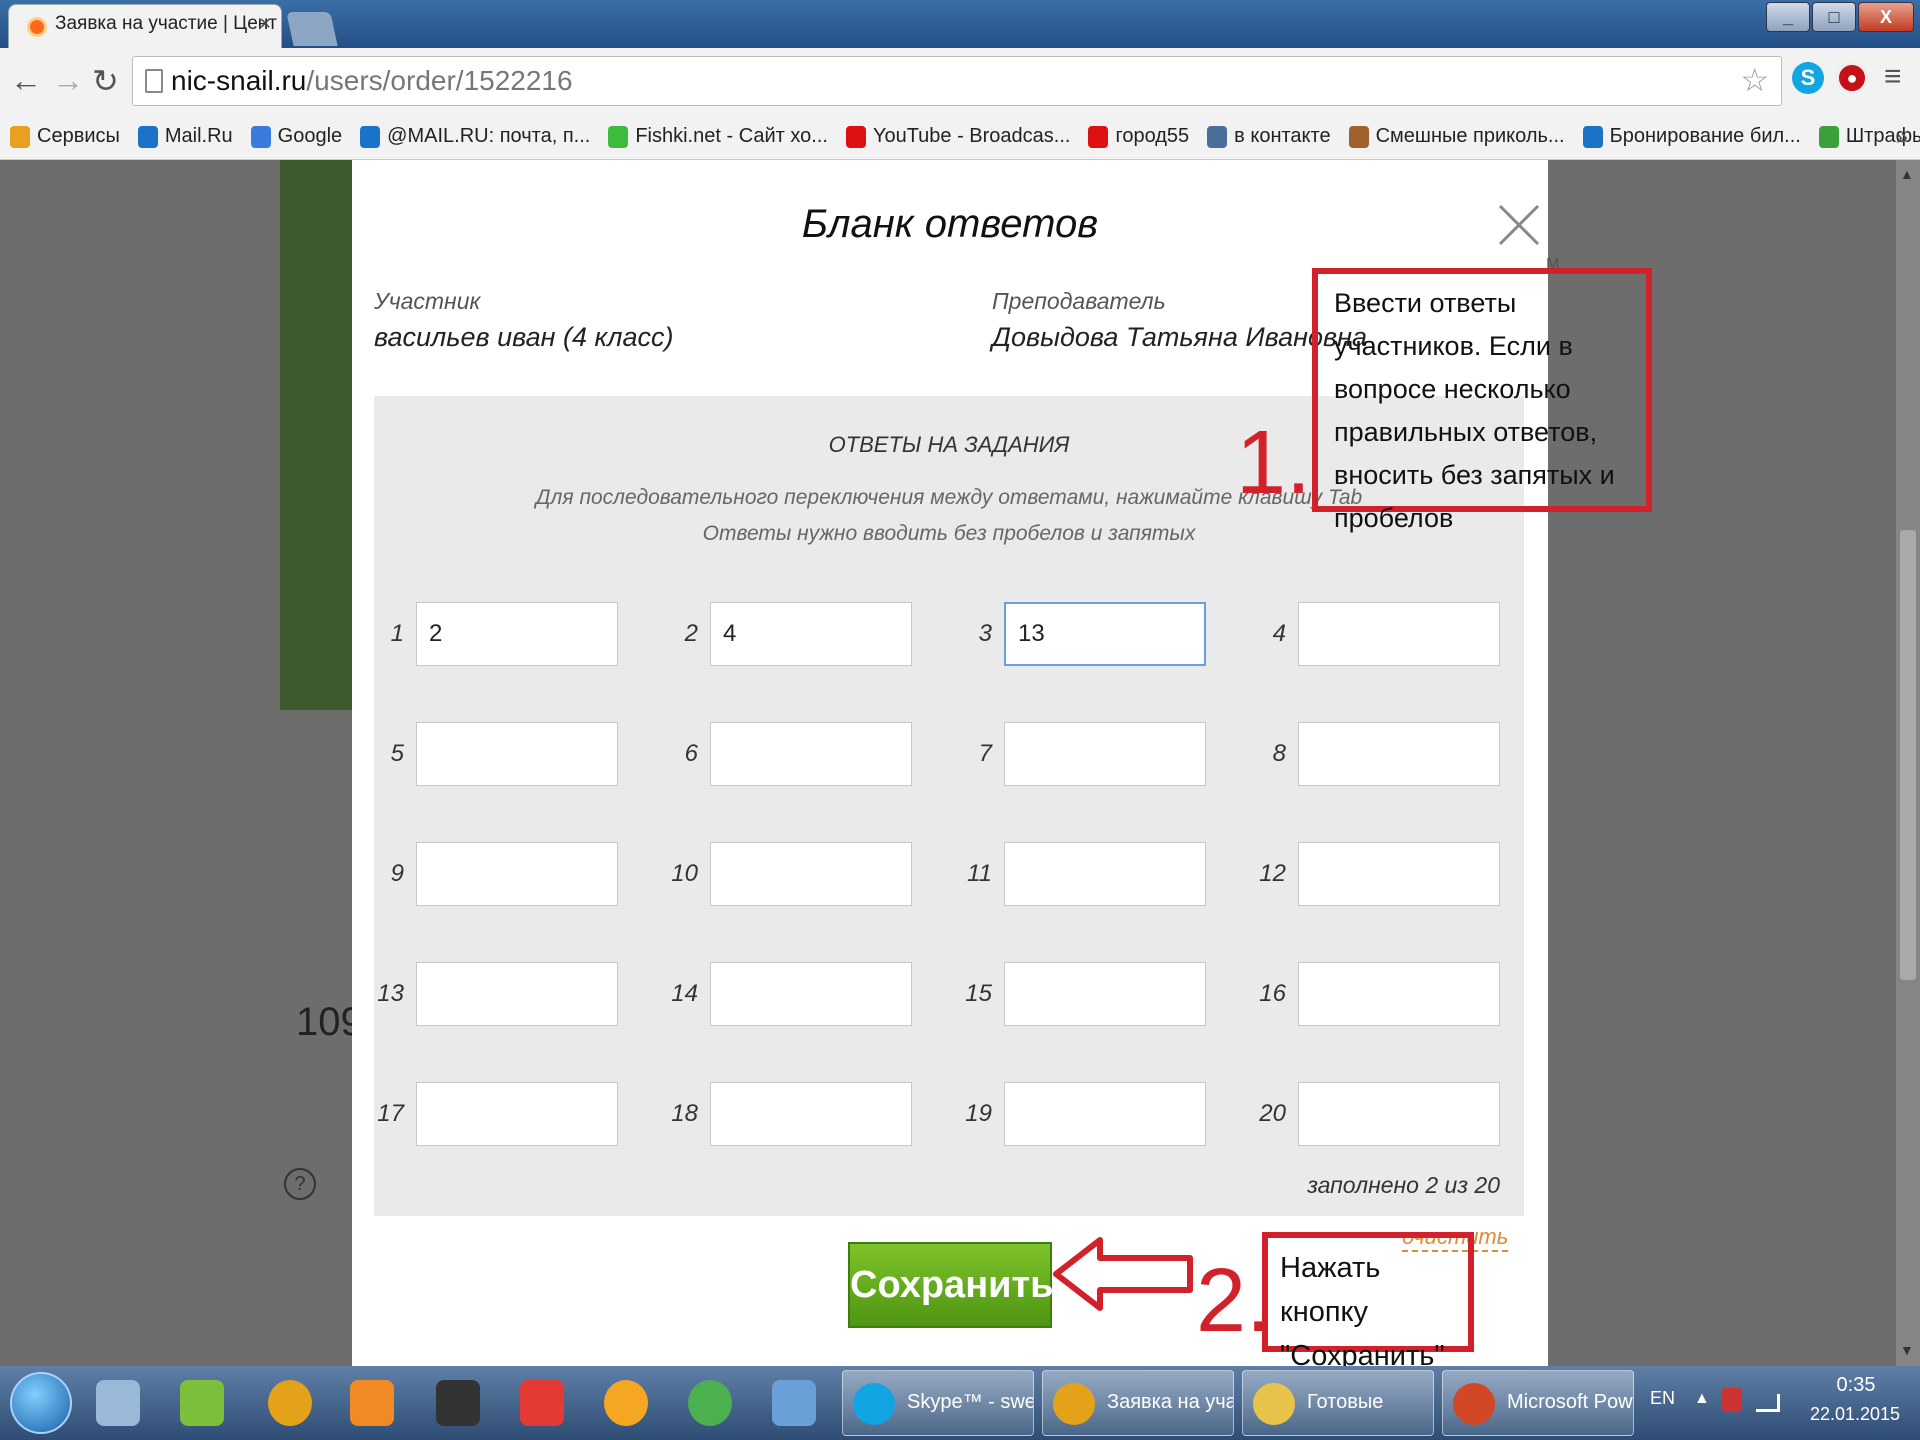  Describe the element at coordinates (118, 1403) in the screenshot. I see `speaker-icon` at that location.